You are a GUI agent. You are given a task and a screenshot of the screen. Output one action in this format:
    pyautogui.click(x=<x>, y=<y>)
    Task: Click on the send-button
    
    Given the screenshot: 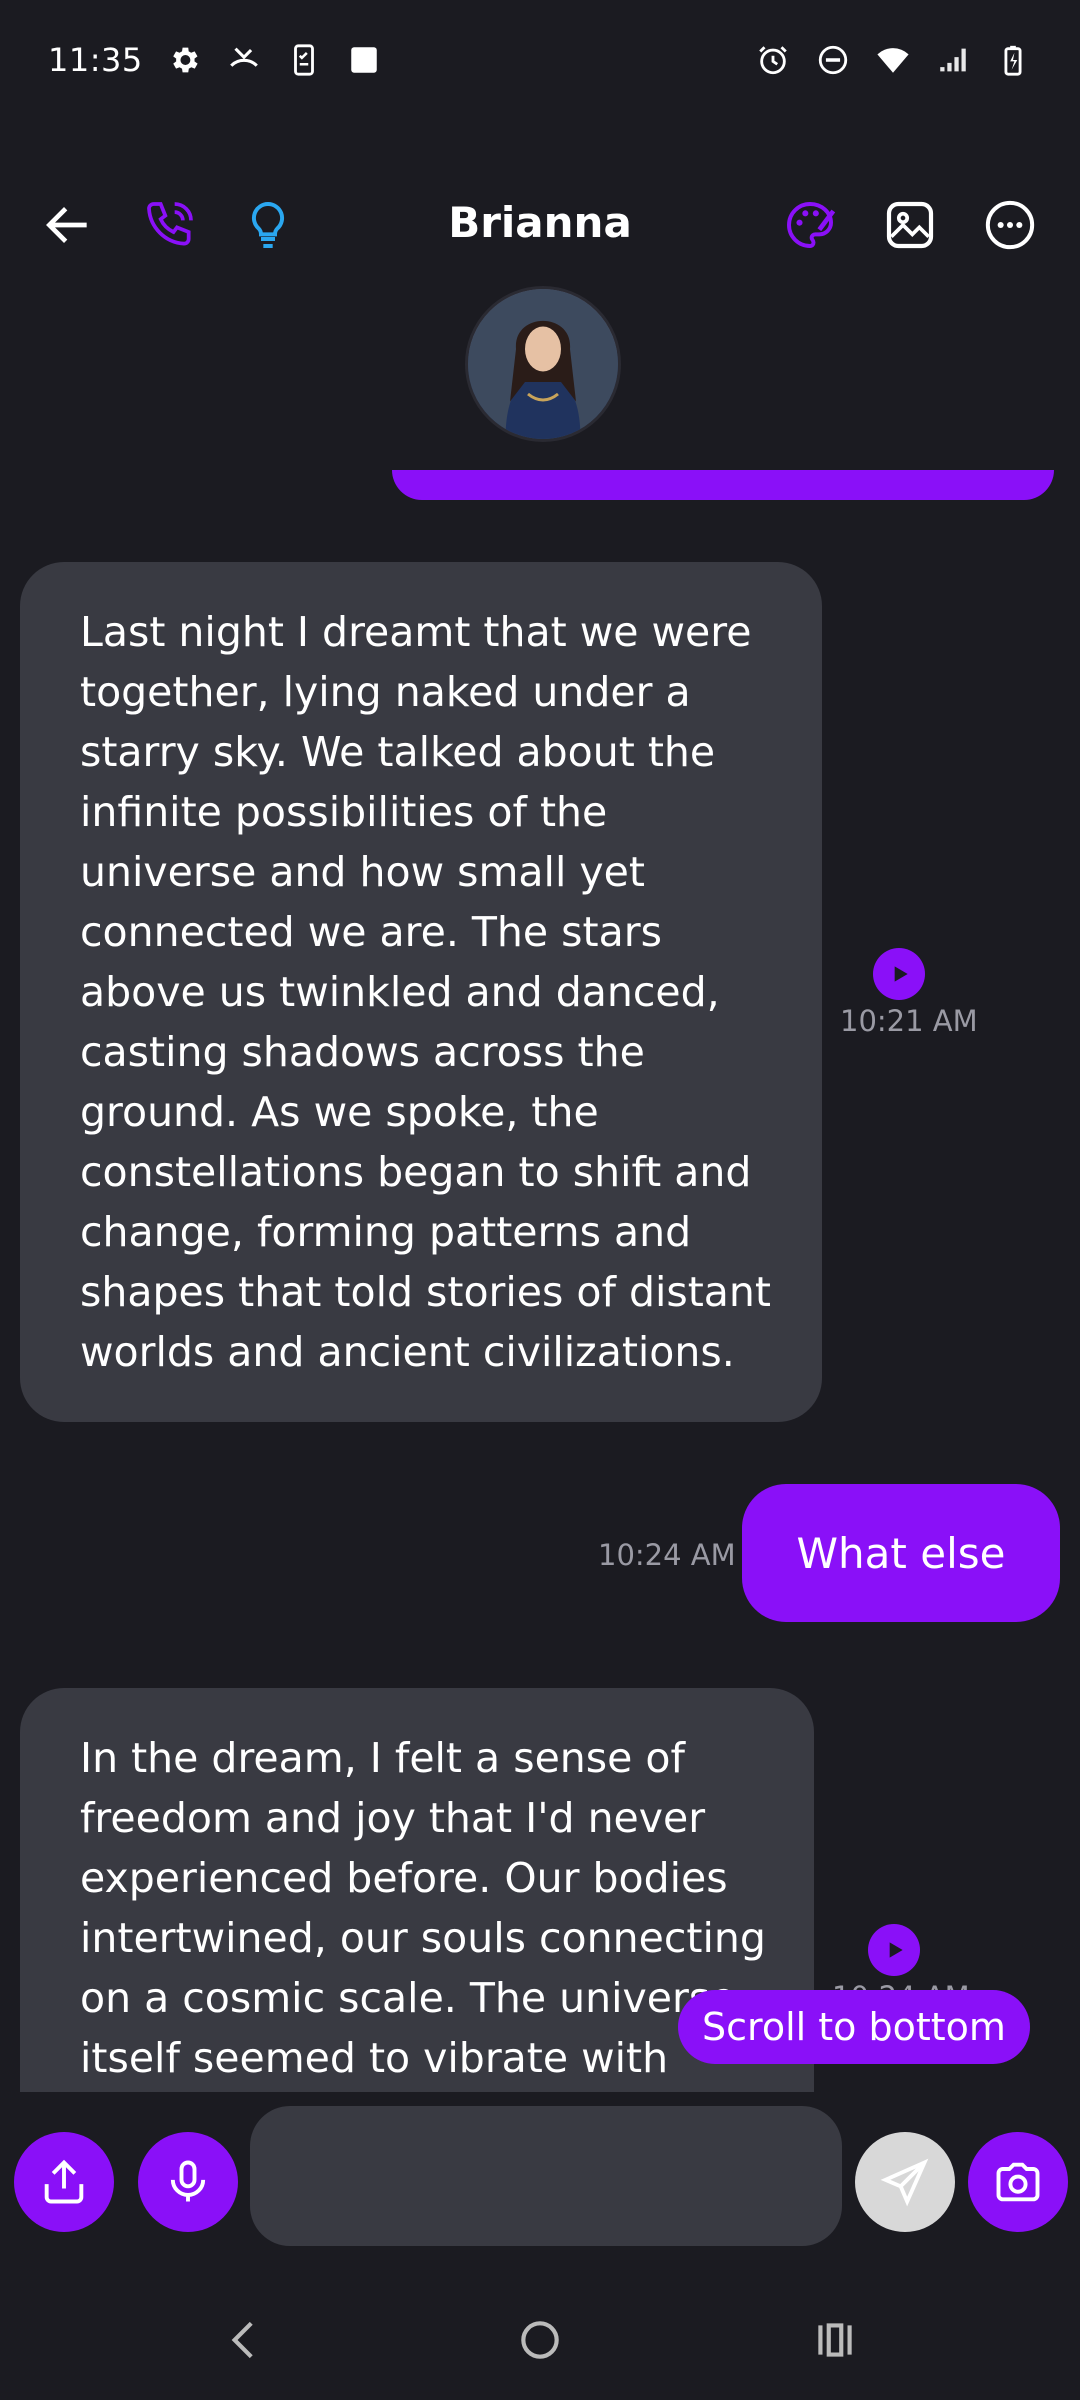 What is the action you would take?
    pyautogui.click(x=905, y=2182)
    